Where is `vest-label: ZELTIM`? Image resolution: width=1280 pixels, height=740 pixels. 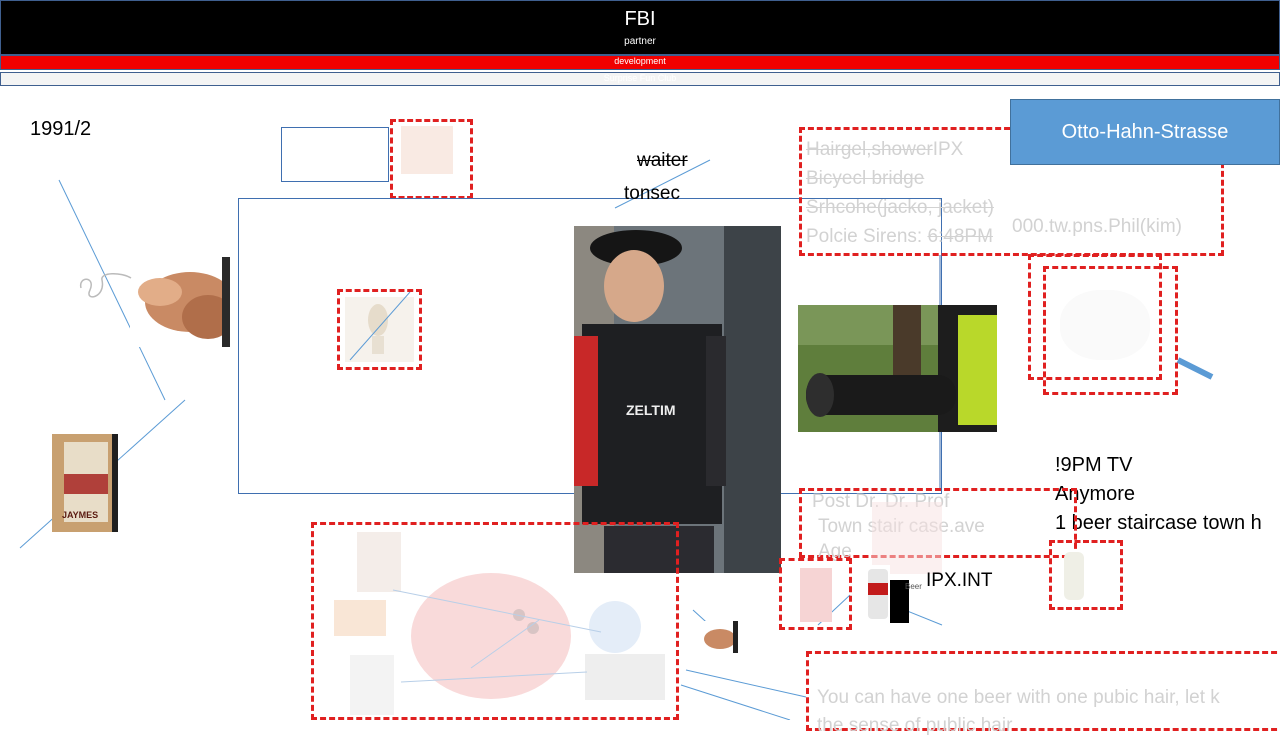
vest-label: ZELTIM is located at coordinates (651, 410).